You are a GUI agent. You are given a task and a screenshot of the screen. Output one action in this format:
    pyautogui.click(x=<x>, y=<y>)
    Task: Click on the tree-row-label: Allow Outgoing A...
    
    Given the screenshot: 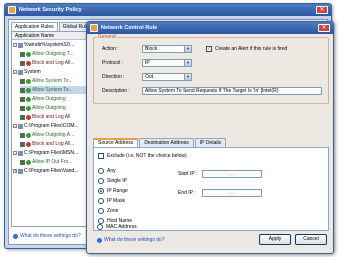 What is the action you would take?
    pyautogui.click(x=53, y=135)
    